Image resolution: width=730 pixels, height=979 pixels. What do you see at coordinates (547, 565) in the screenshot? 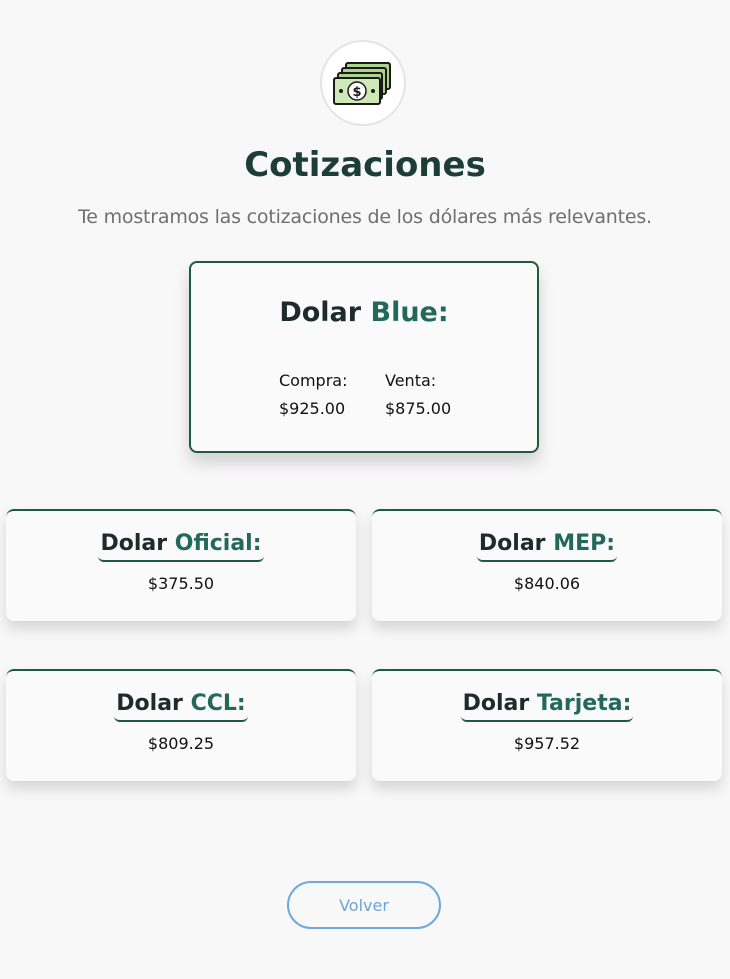
I see `card-dolar-mep: Dolar MEP: $840.06` at bounding box center [547, 565].